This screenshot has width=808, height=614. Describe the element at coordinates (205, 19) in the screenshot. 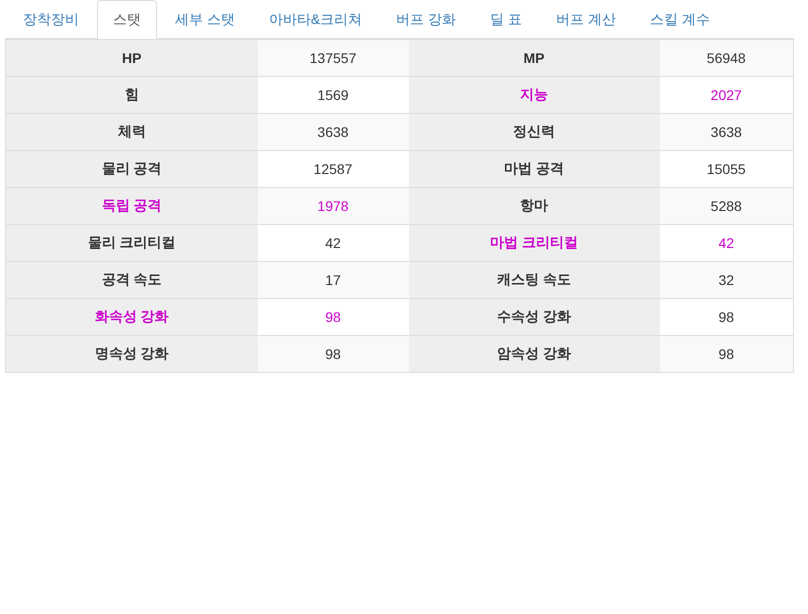

I see `tab: 세부 스탯` at that location.